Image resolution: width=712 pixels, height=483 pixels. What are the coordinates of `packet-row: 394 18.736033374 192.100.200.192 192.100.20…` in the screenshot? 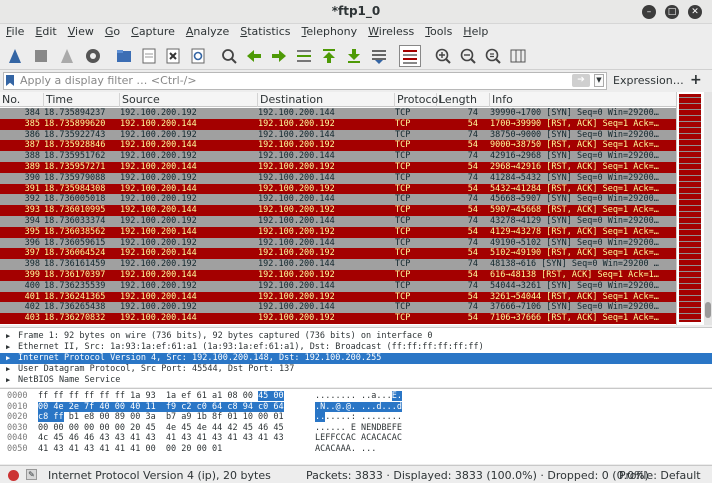 It's located at (338, 221).